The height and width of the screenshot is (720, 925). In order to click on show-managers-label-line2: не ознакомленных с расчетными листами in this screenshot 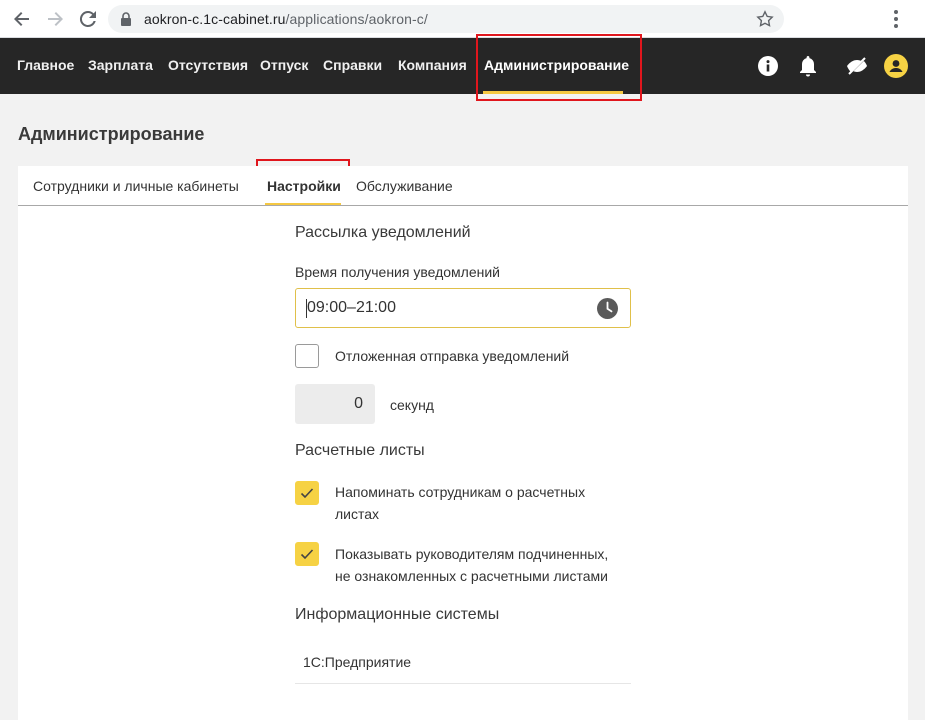, I will do `click(471, 576)`.